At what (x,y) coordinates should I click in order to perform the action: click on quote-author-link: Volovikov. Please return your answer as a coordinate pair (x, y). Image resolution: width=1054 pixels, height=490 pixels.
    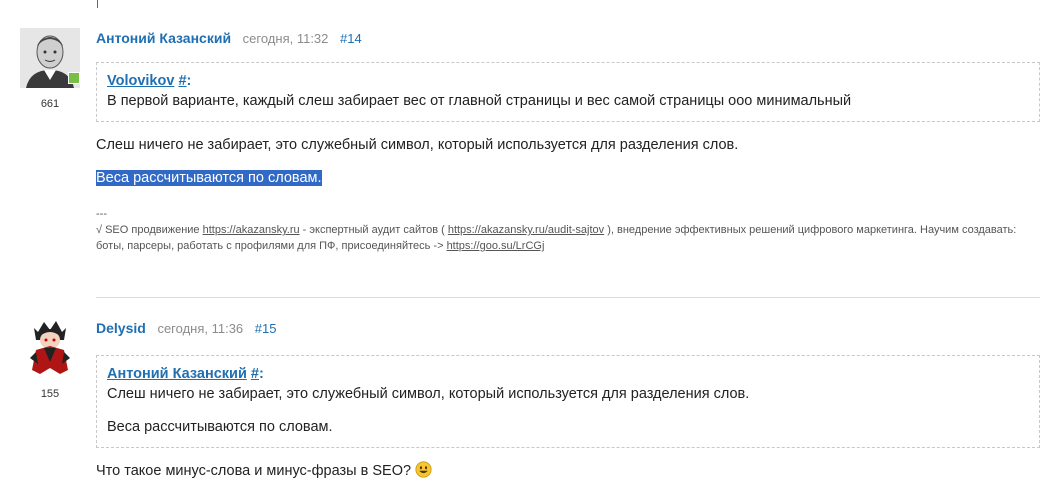
    Looking at the image, I should click on (140, 81).